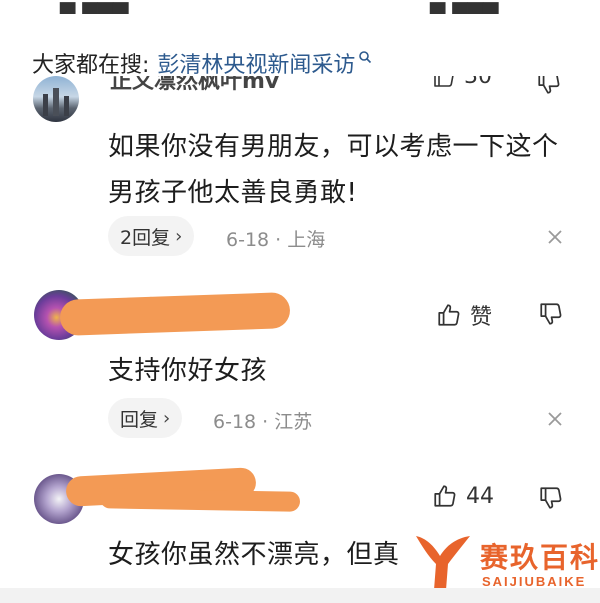 This screenshot has width=600, height=603. What do you see at coordinates (263, 422) in the screenshot?
I see `comment-meta: 6-18 · 江苏` at bounding box center [263, 422].